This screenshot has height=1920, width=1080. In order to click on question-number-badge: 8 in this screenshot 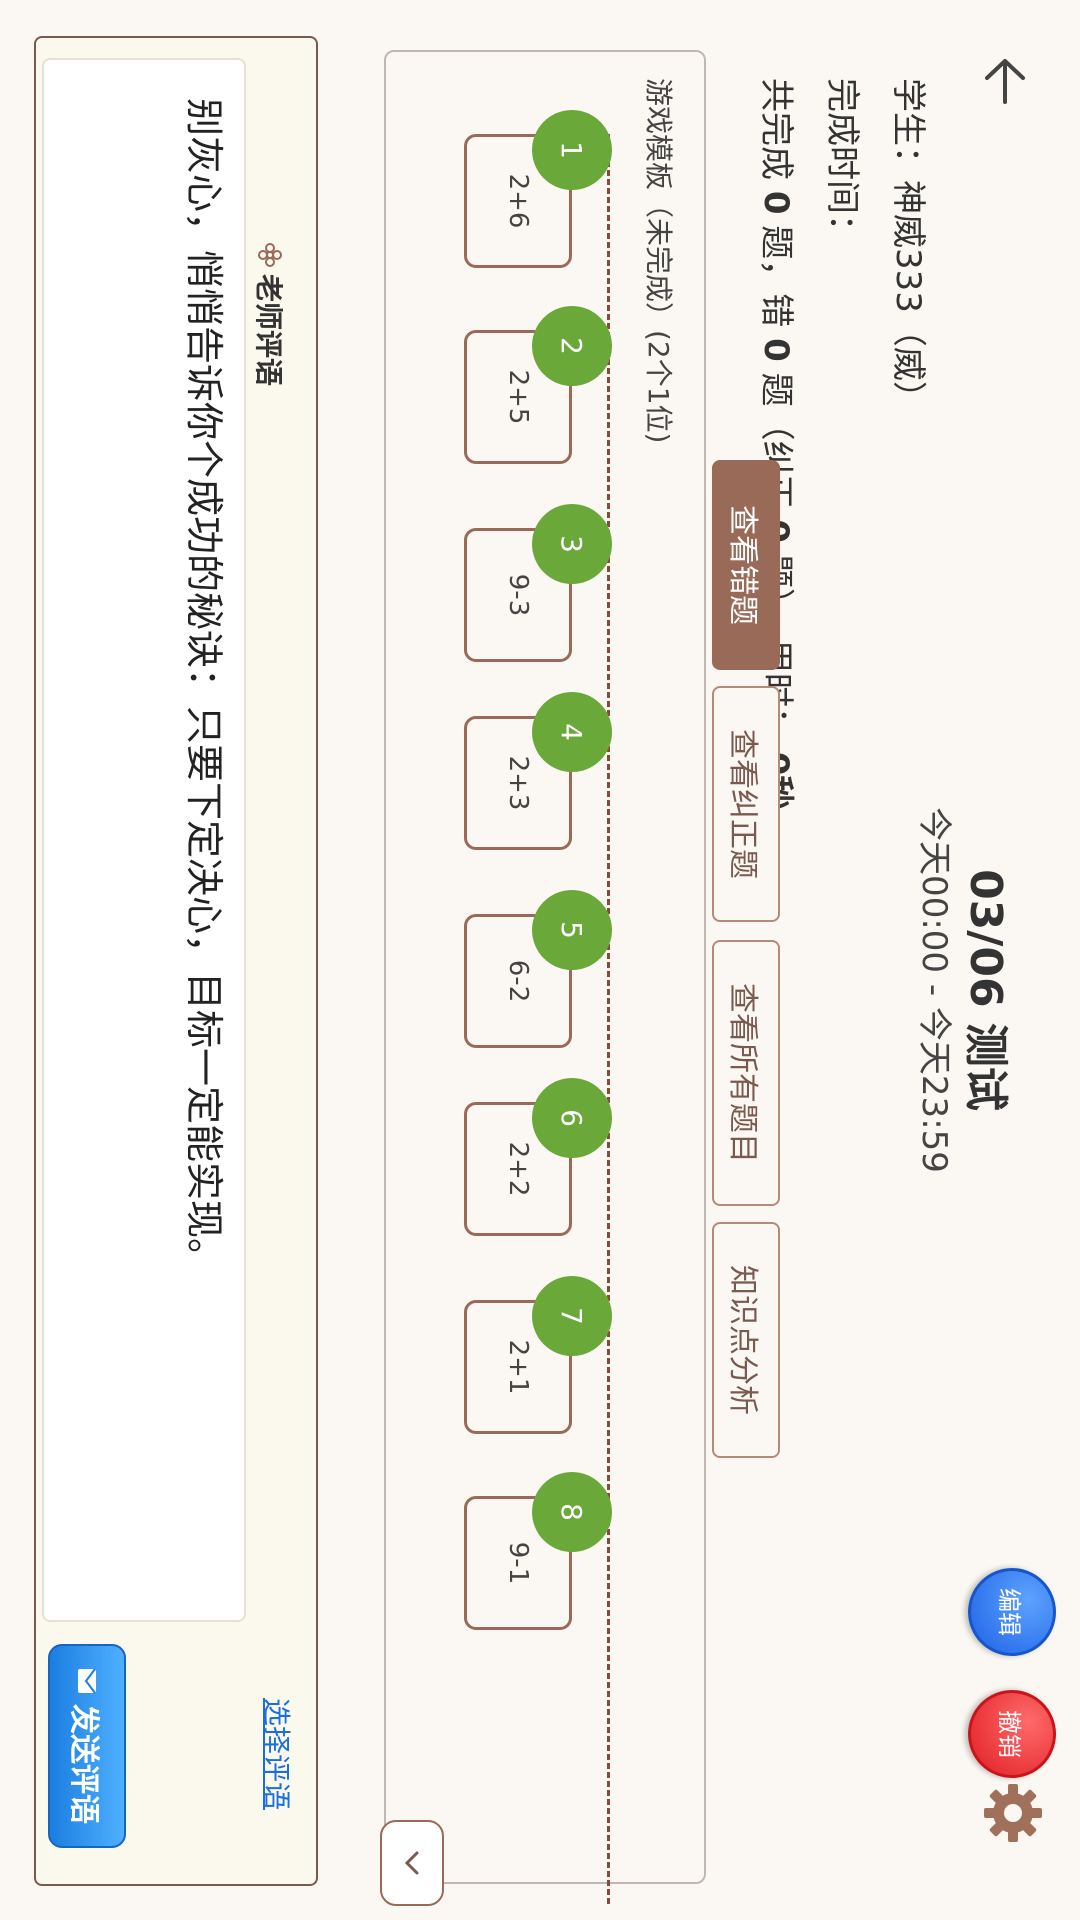, I will do `click(572, 1512)`.